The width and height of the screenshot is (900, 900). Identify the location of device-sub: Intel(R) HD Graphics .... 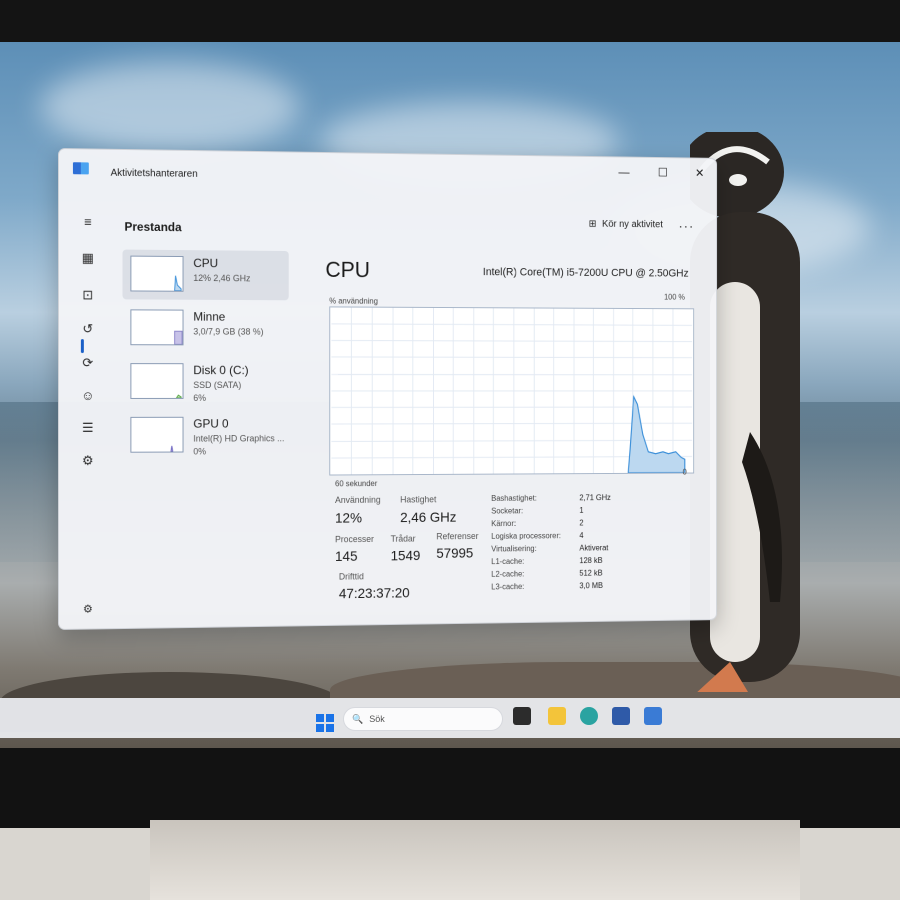
(239, 438).